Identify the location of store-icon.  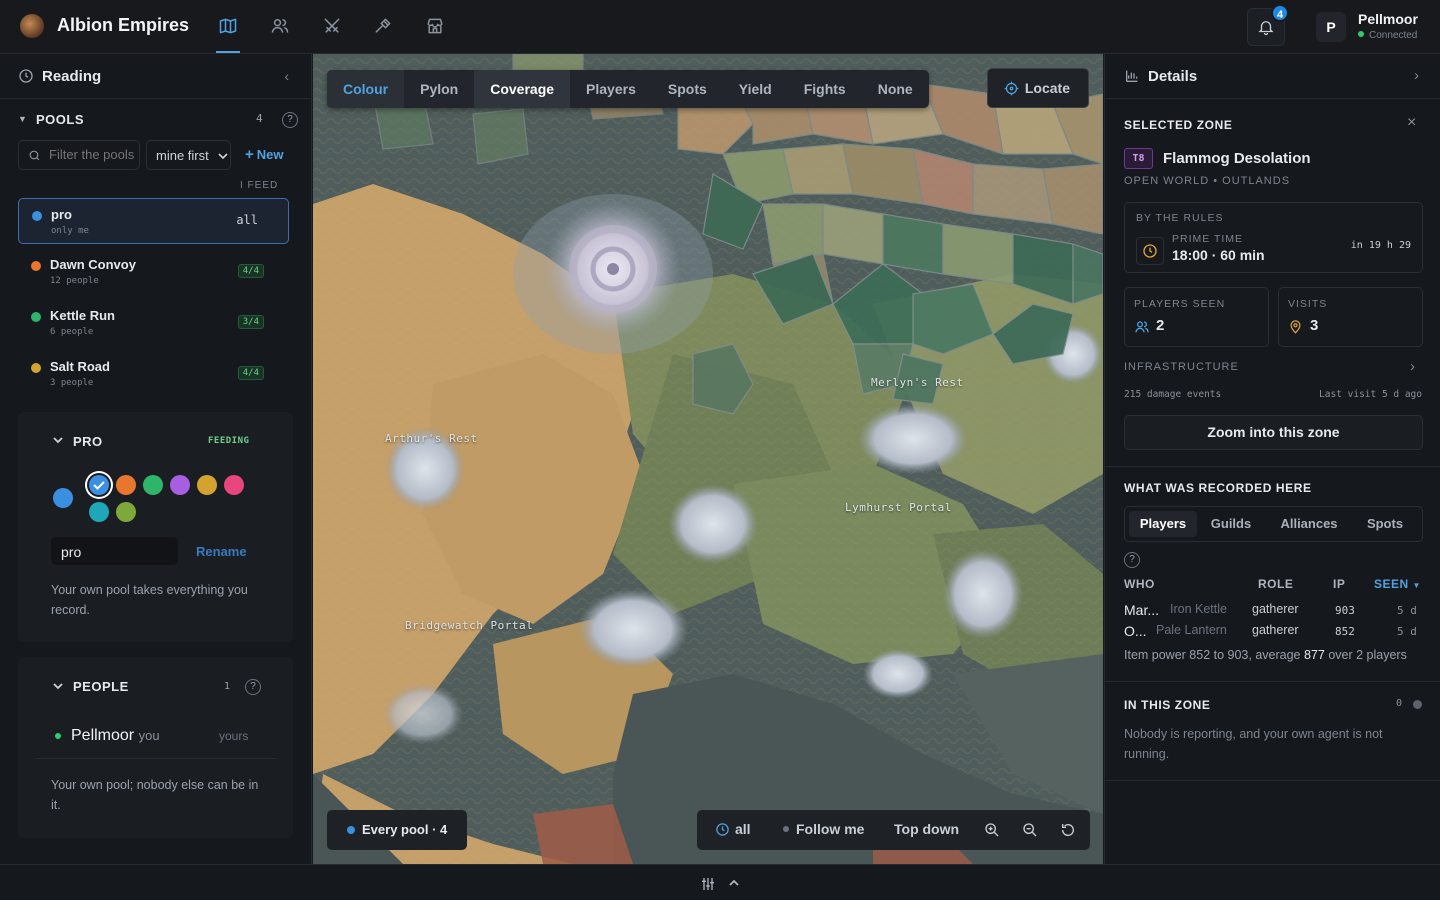
(436, 27).